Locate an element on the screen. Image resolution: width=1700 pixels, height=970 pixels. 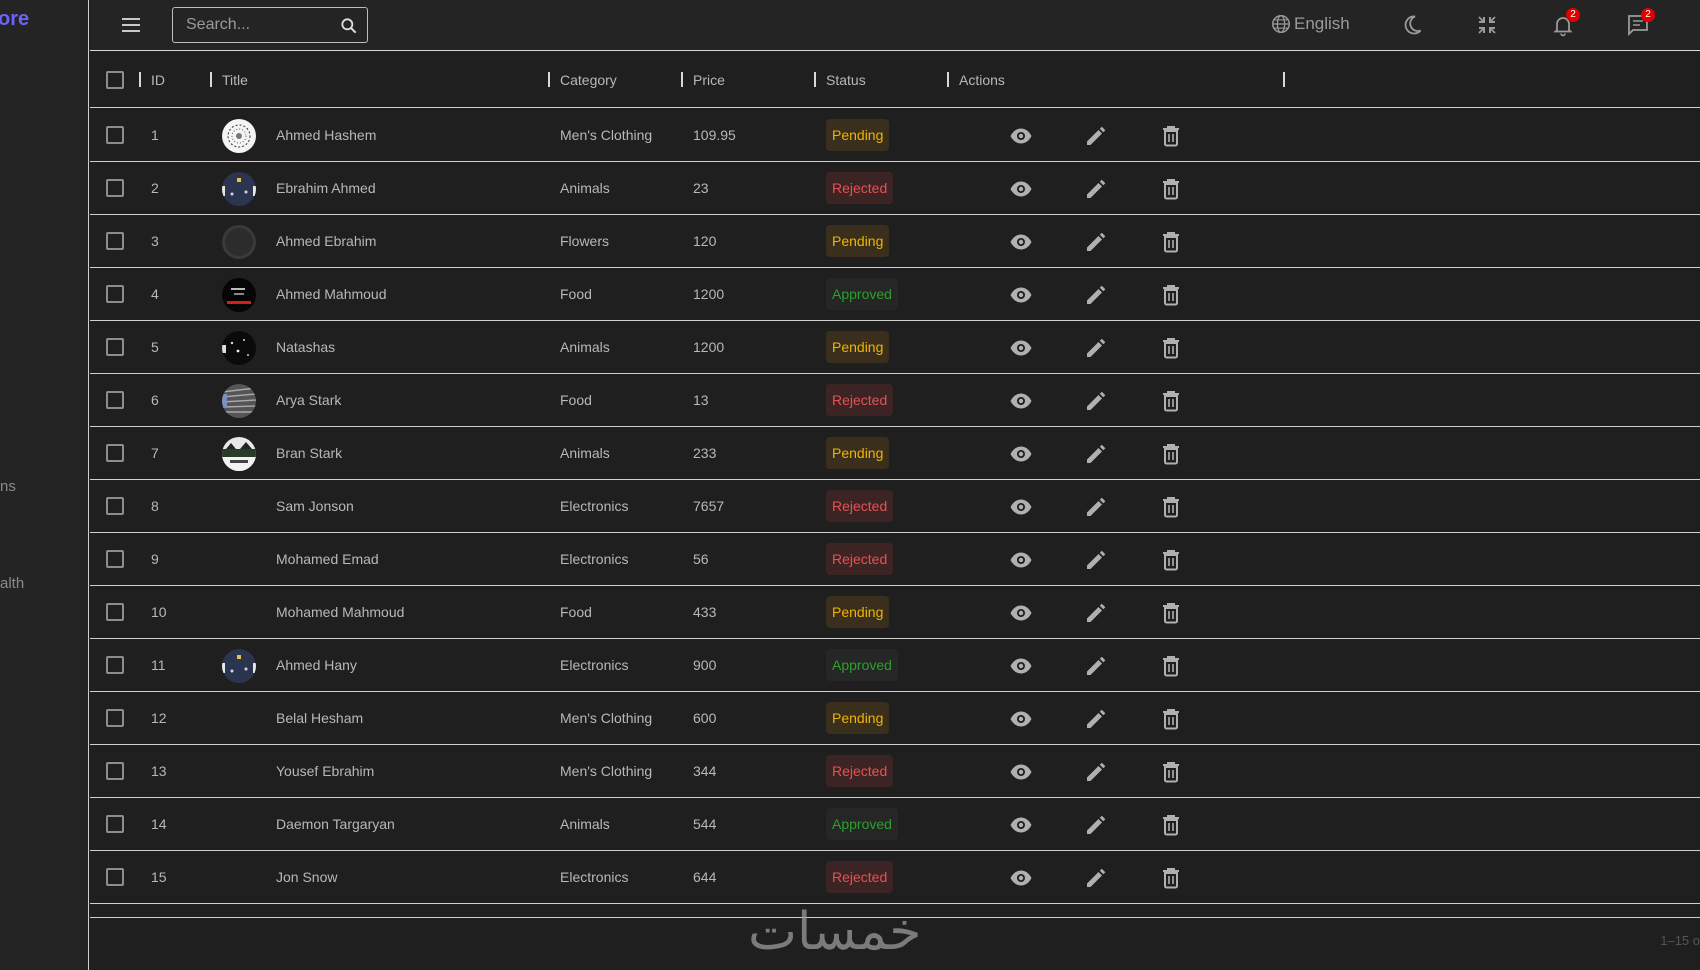
table-row: 7 Bran Stark Animals 233 Pending is located at coordinates (895, 453).